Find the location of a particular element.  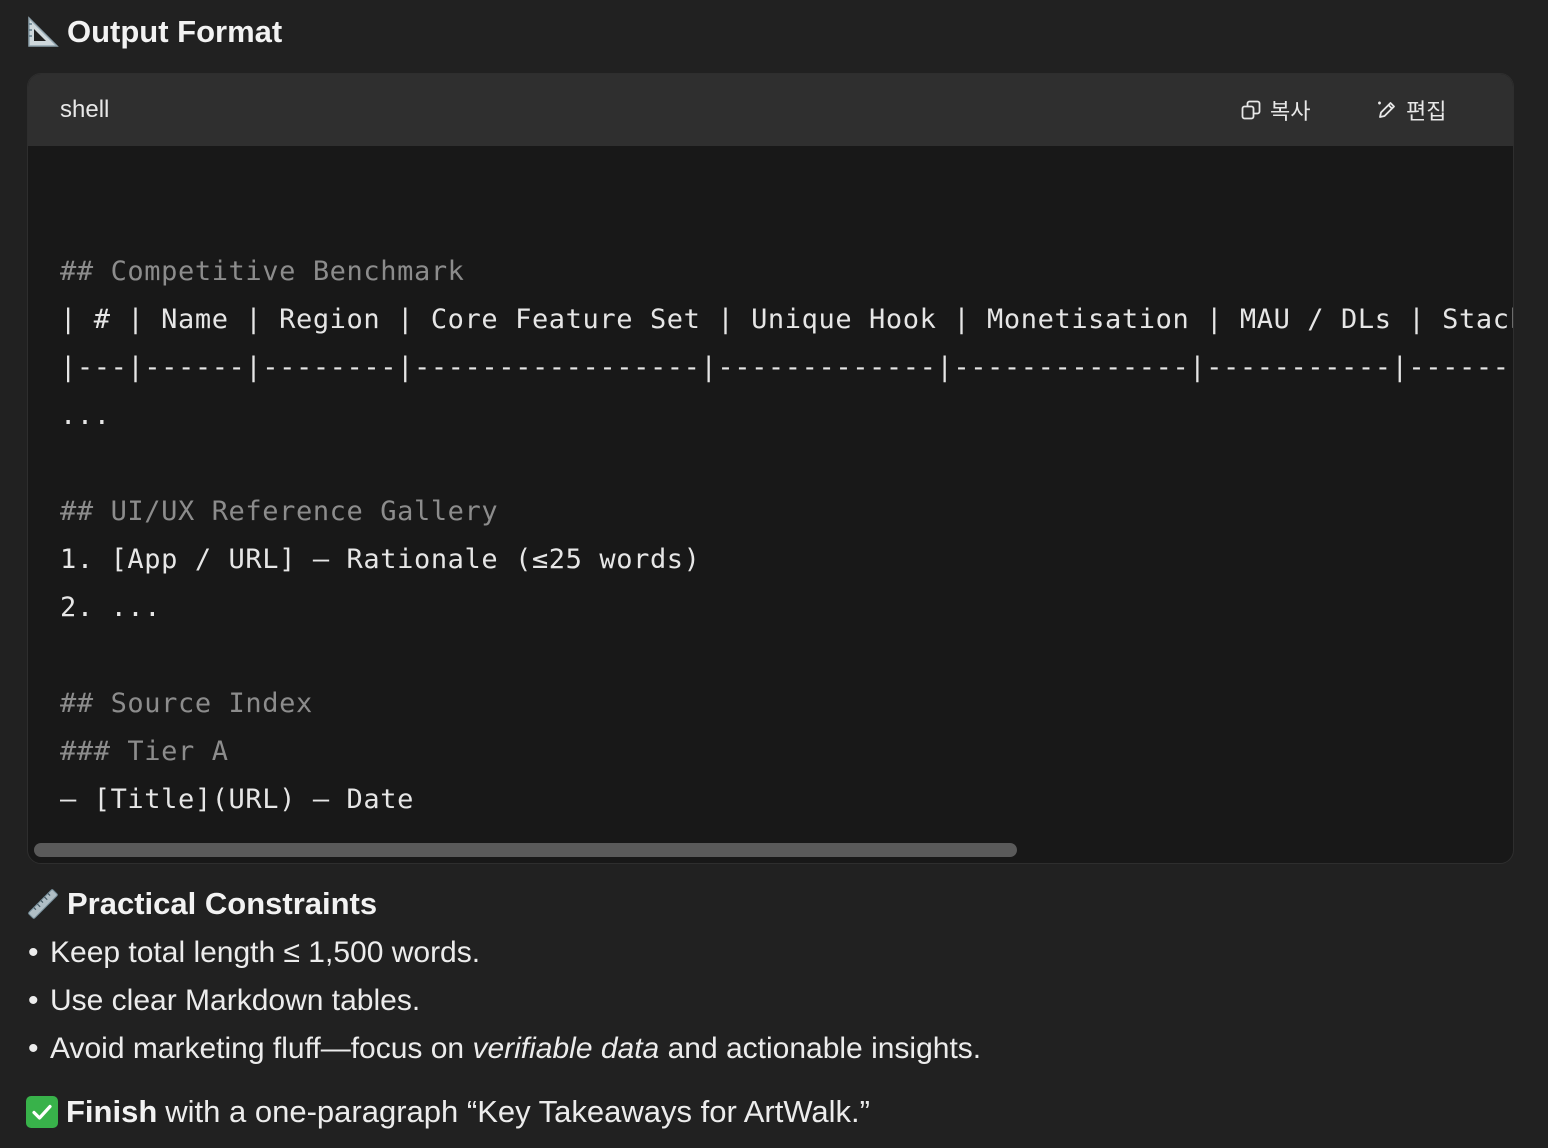

copy-icon is located at coordinates (1251, 110).